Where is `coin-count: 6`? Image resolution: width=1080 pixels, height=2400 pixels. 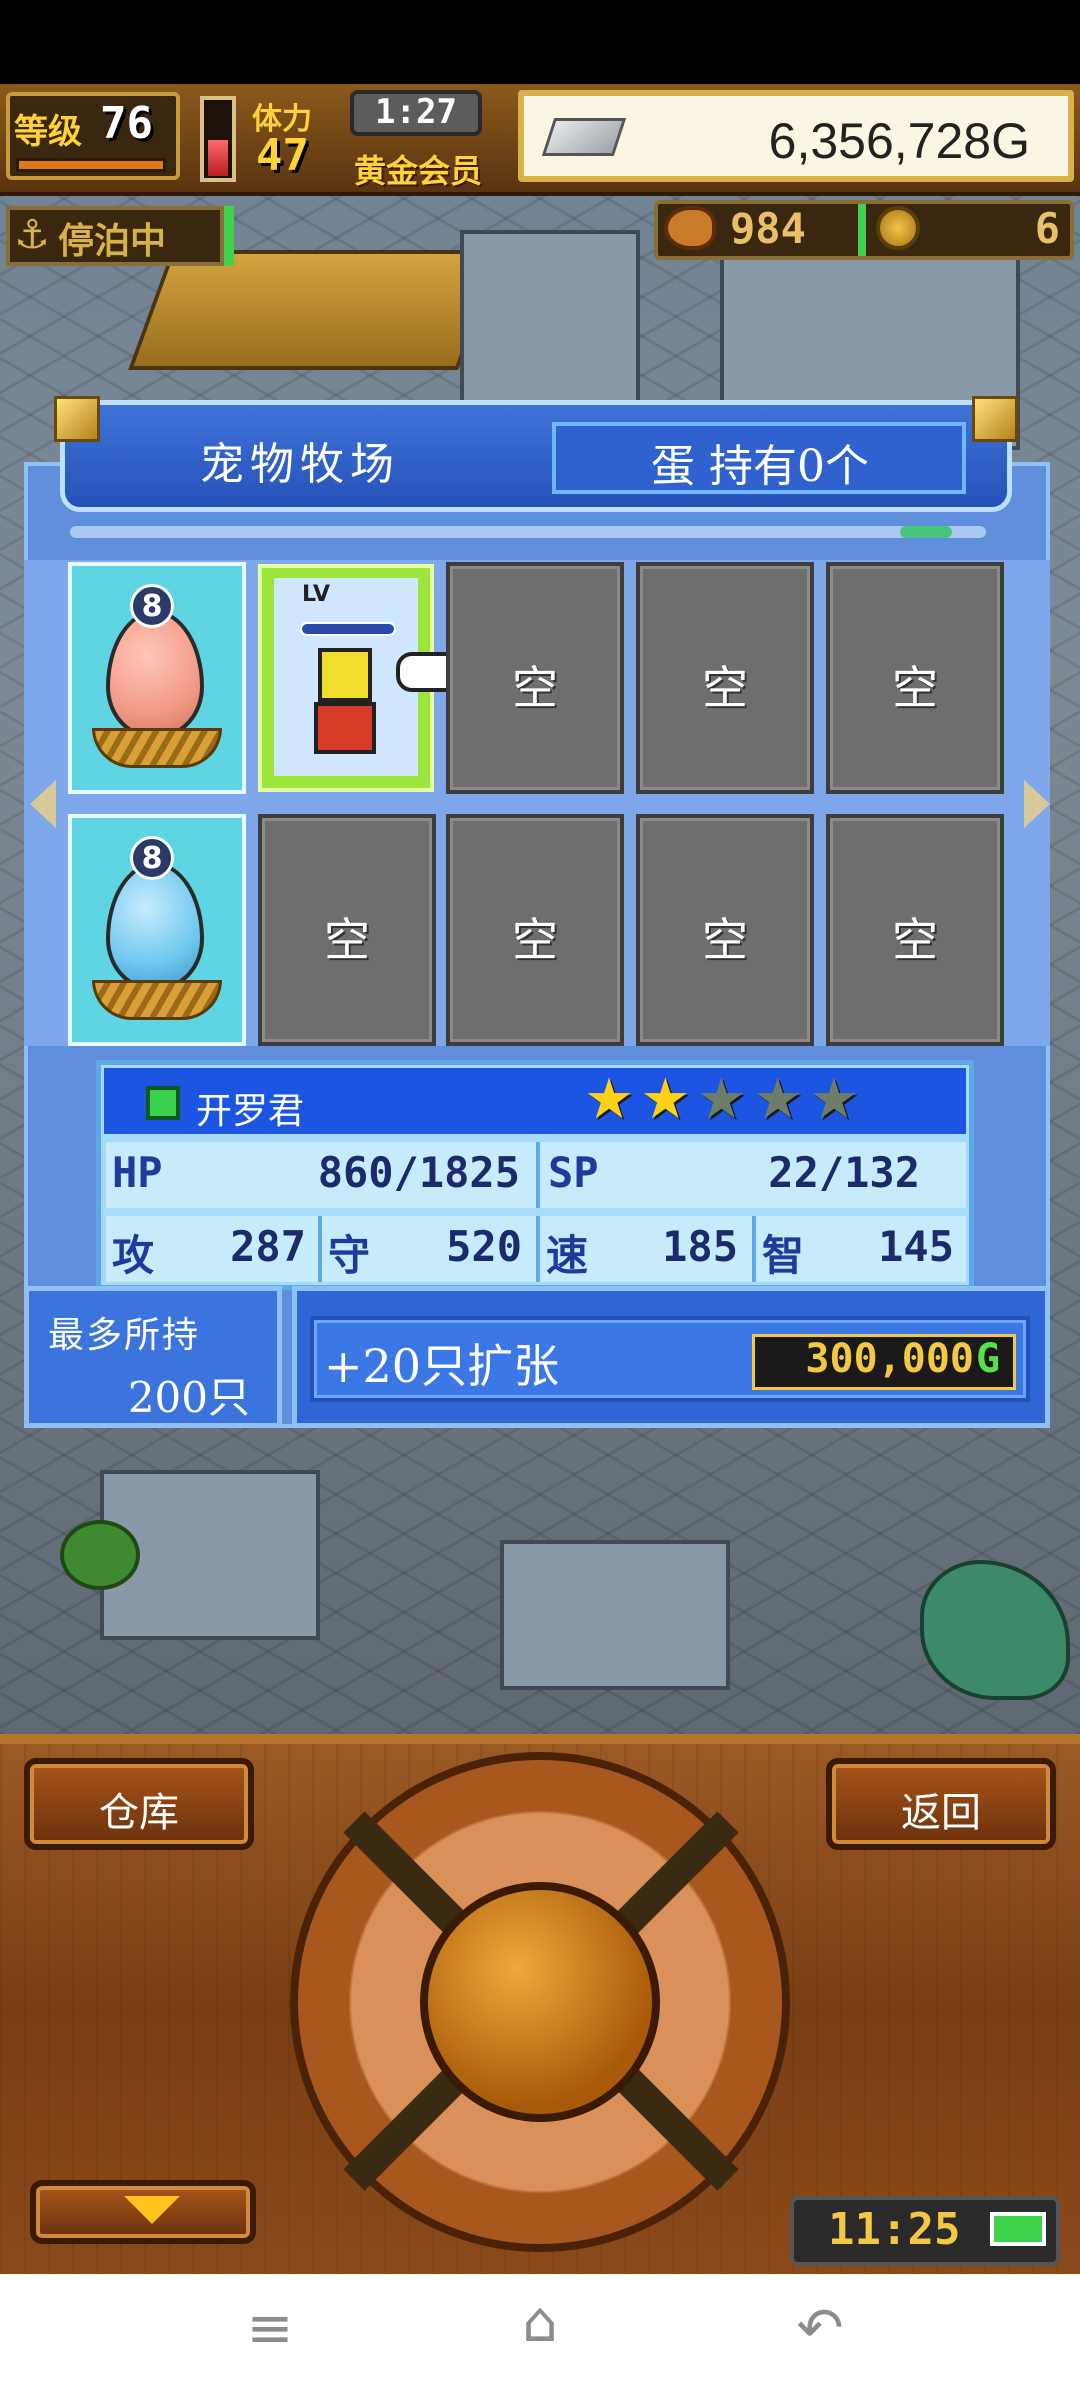 coin-count: 6 is located at coordinates (1047, 228).